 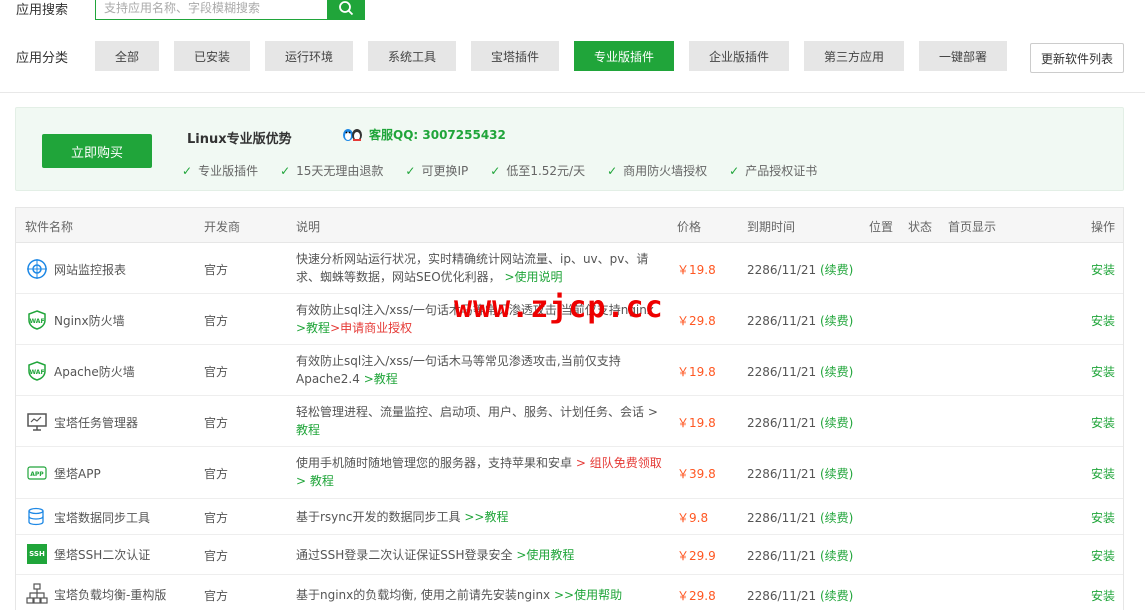 What do you see at coordinates (445, 171) in the screenshot?
I see `feature-label: 可更换IP` at bounding box center [445, 171].